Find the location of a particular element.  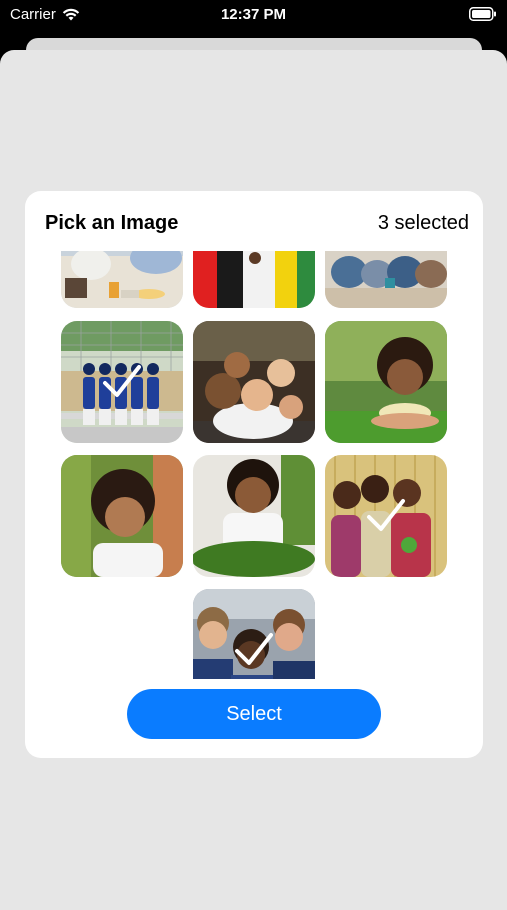

photo-family-portrait is located at coordinates (254, 382).